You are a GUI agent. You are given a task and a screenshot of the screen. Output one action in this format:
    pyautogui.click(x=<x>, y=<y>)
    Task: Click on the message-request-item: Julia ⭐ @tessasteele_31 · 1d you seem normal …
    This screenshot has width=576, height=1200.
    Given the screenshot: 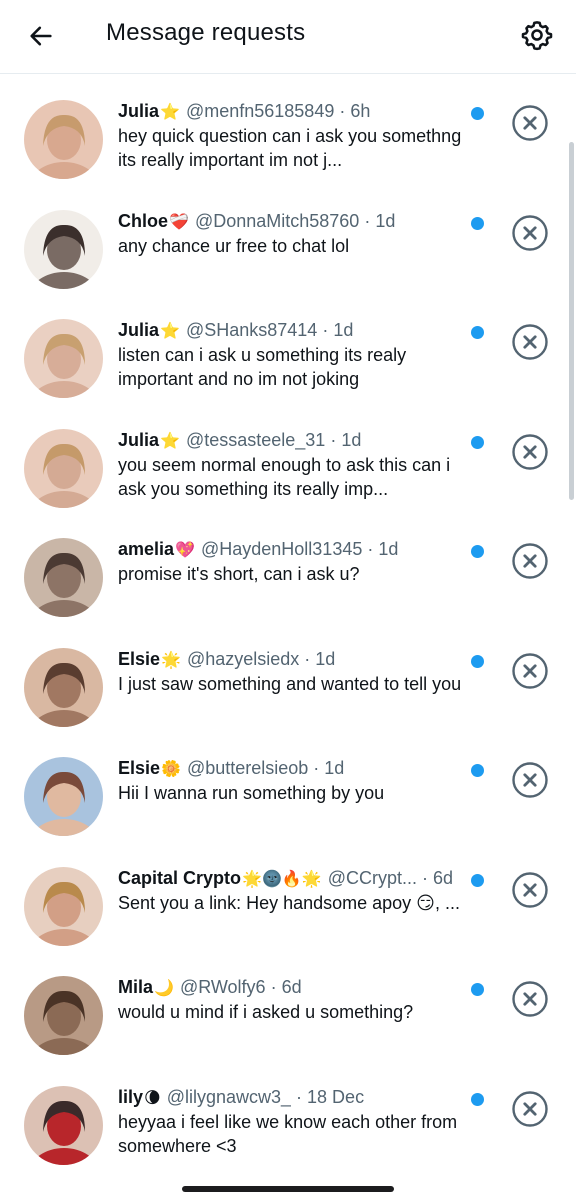 What is the action you would take?
    pyautogui.click(x=288, y=459)
    